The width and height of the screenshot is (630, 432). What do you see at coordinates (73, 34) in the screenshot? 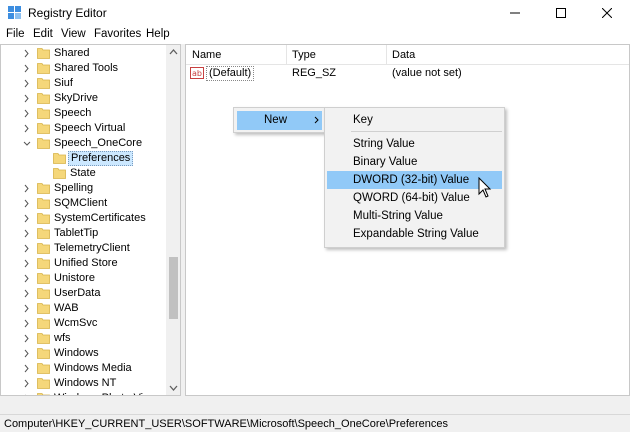
I see `menu-view: View` at bounding box center [73, 34].